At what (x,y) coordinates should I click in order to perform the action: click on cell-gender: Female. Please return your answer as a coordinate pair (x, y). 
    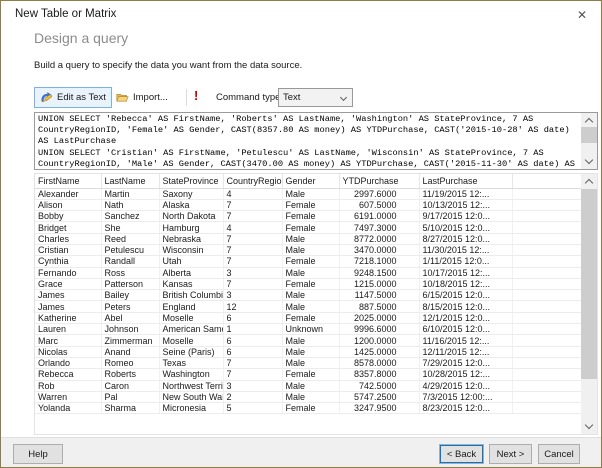
    Looking at the image, I should click on (311, 318).